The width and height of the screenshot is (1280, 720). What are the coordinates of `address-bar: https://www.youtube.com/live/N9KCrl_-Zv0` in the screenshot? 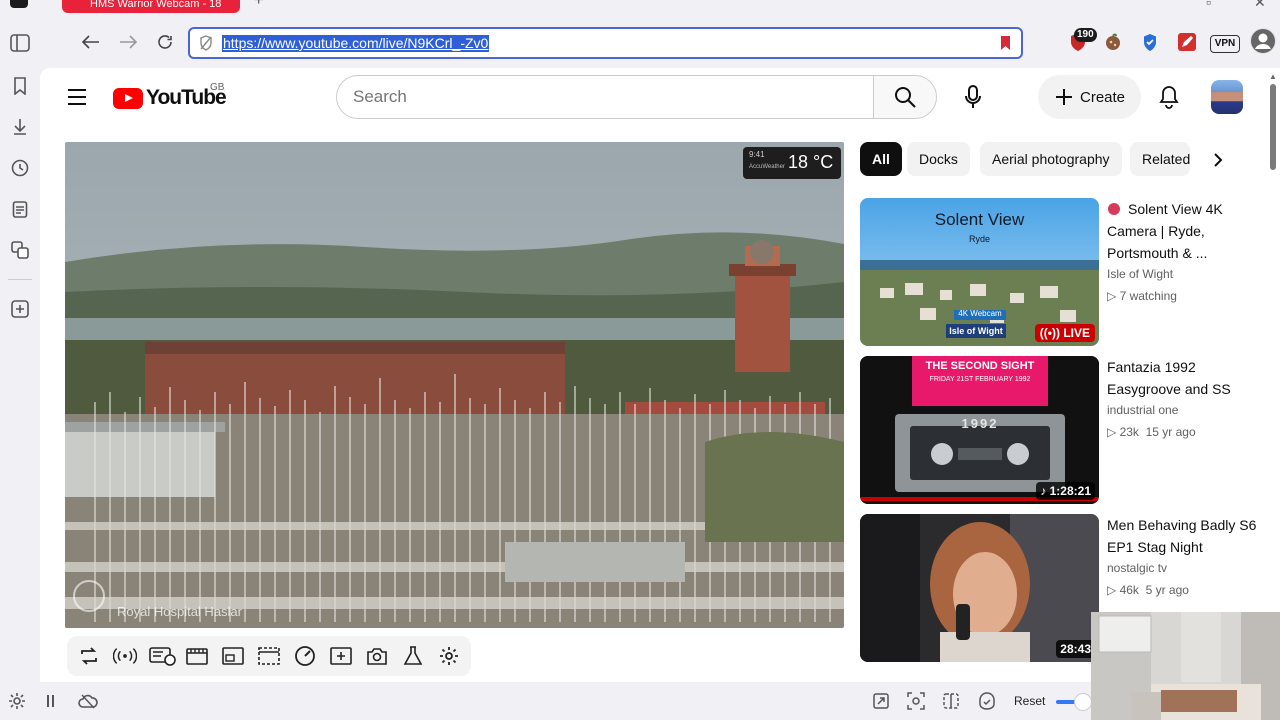 It's located at (605, 43).